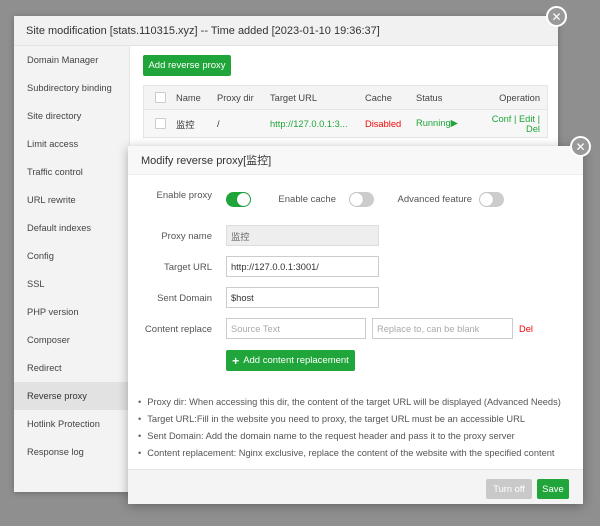 The height and width of the screenshot is (526, 600). Describe the element at coordinates (509, 489) in the screenshot. I see `turn-off-button: Turn off` at that location.